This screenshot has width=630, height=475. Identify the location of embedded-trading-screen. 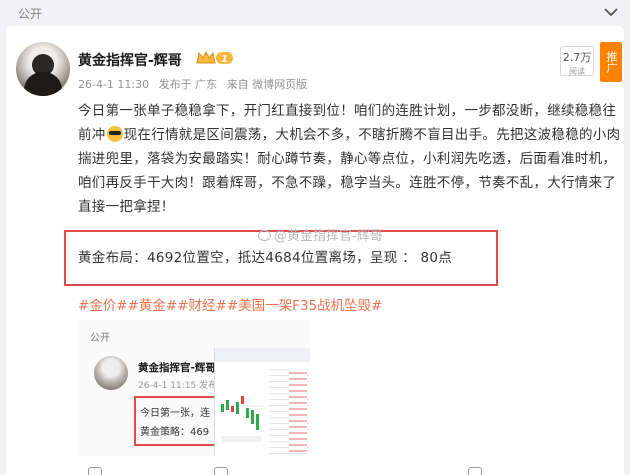
(262, 402).